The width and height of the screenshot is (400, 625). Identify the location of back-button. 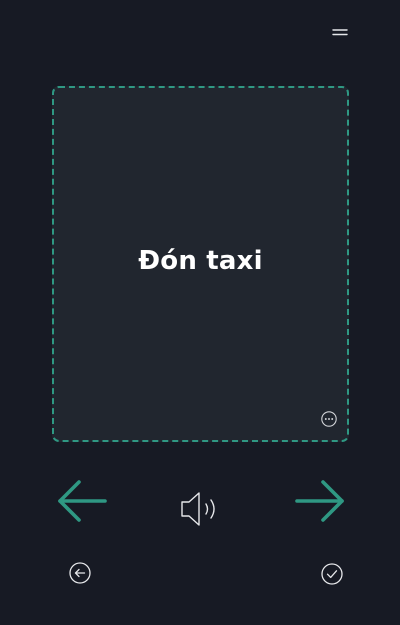
(80, 573).